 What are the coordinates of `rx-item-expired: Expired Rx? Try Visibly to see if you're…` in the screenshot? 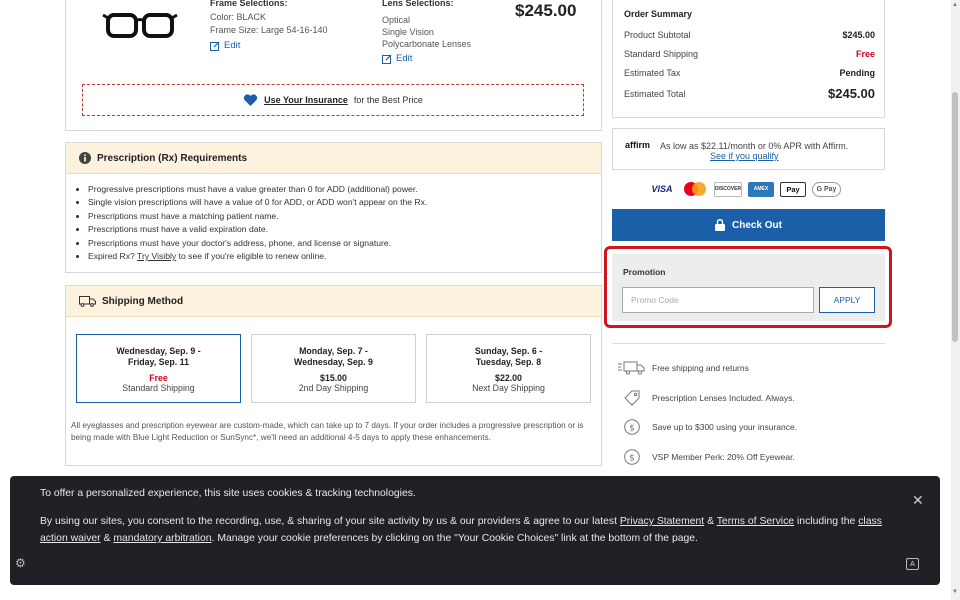 It's located at (344, 256).